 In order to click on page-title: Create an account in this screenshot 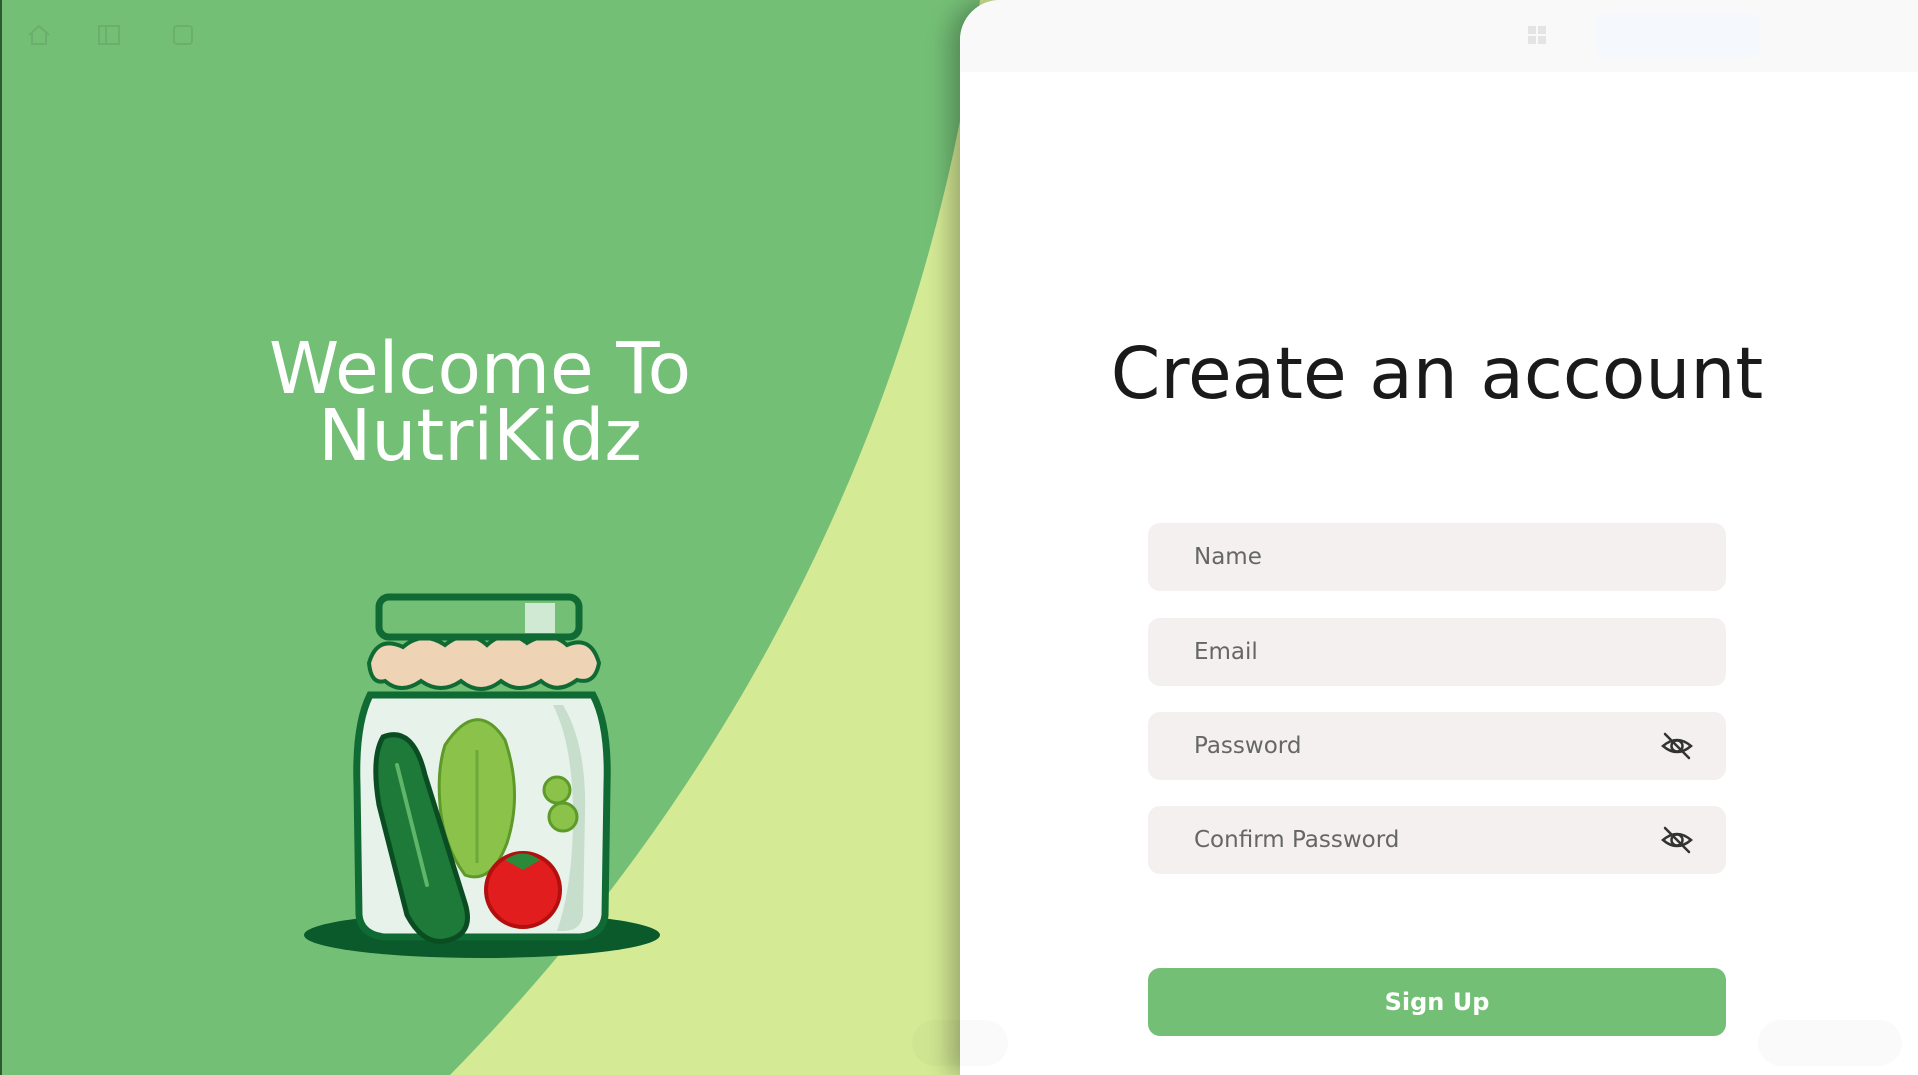, I will do `click(1437, 373)`.